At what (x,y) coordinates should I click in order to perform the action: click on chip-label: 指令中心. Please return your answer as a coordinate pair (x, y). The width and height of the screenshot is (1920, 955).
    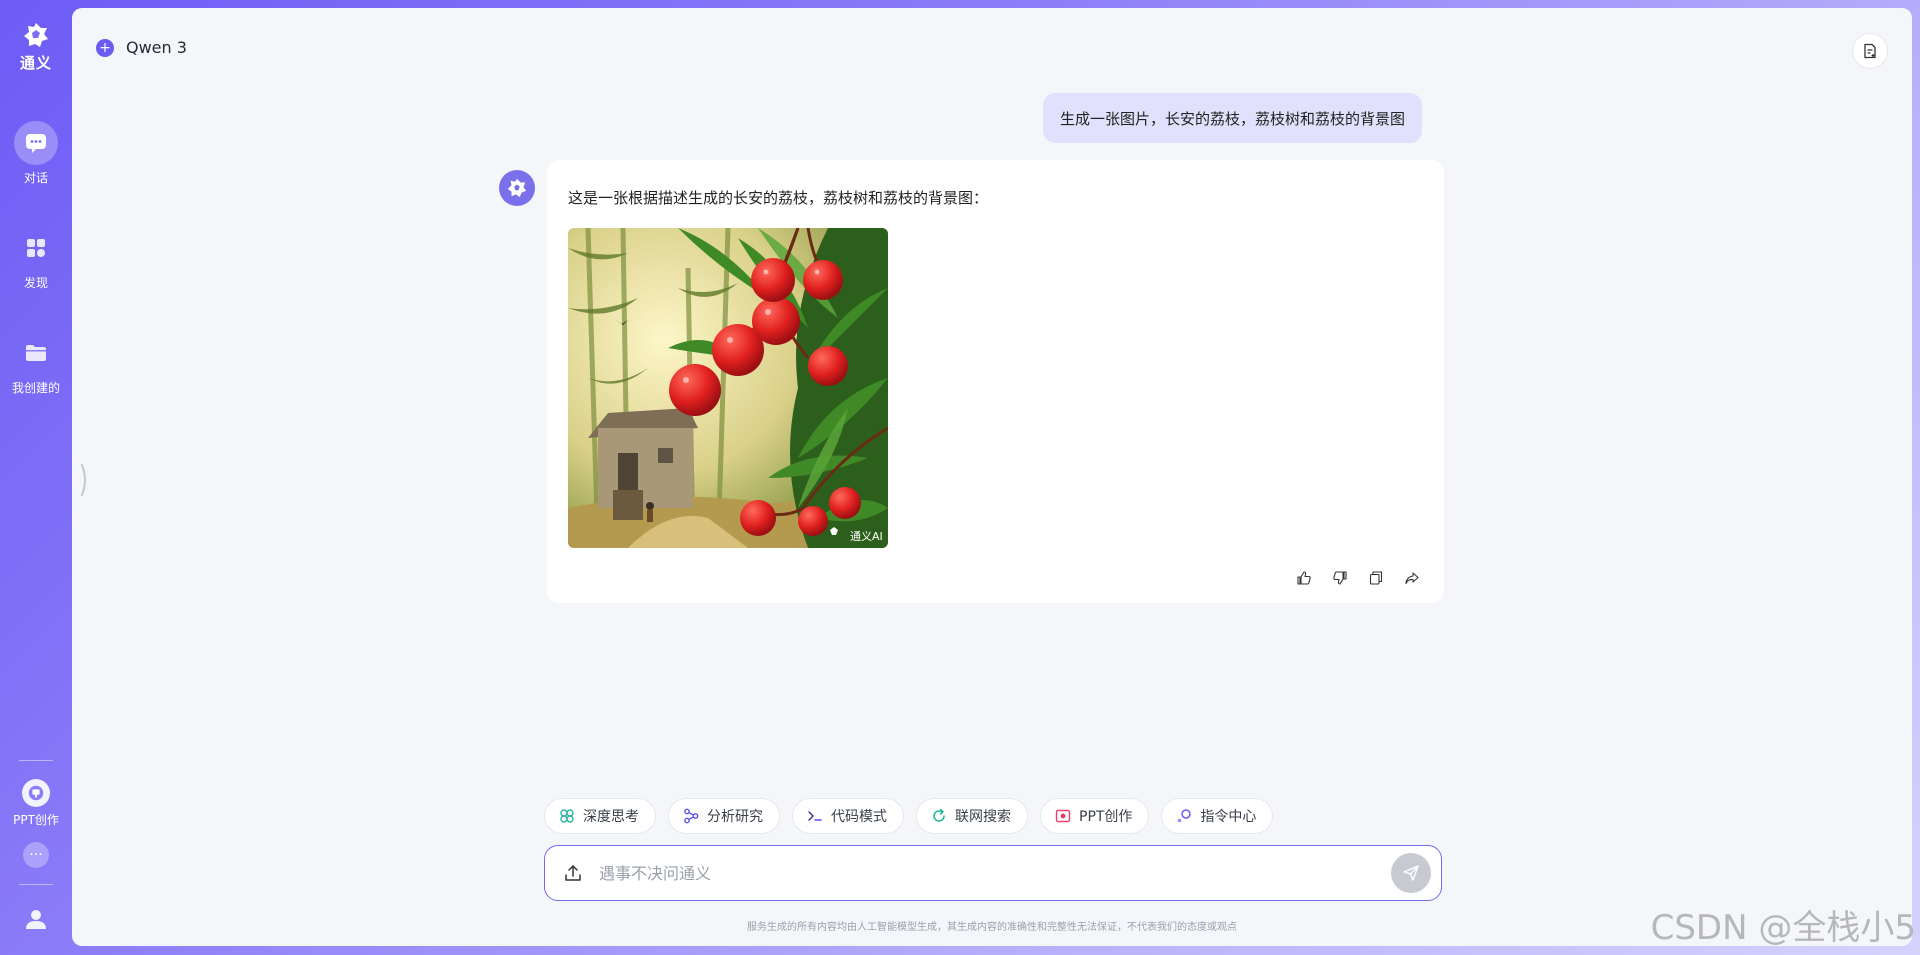
    Looking at the image, I should click on (1228, 817).